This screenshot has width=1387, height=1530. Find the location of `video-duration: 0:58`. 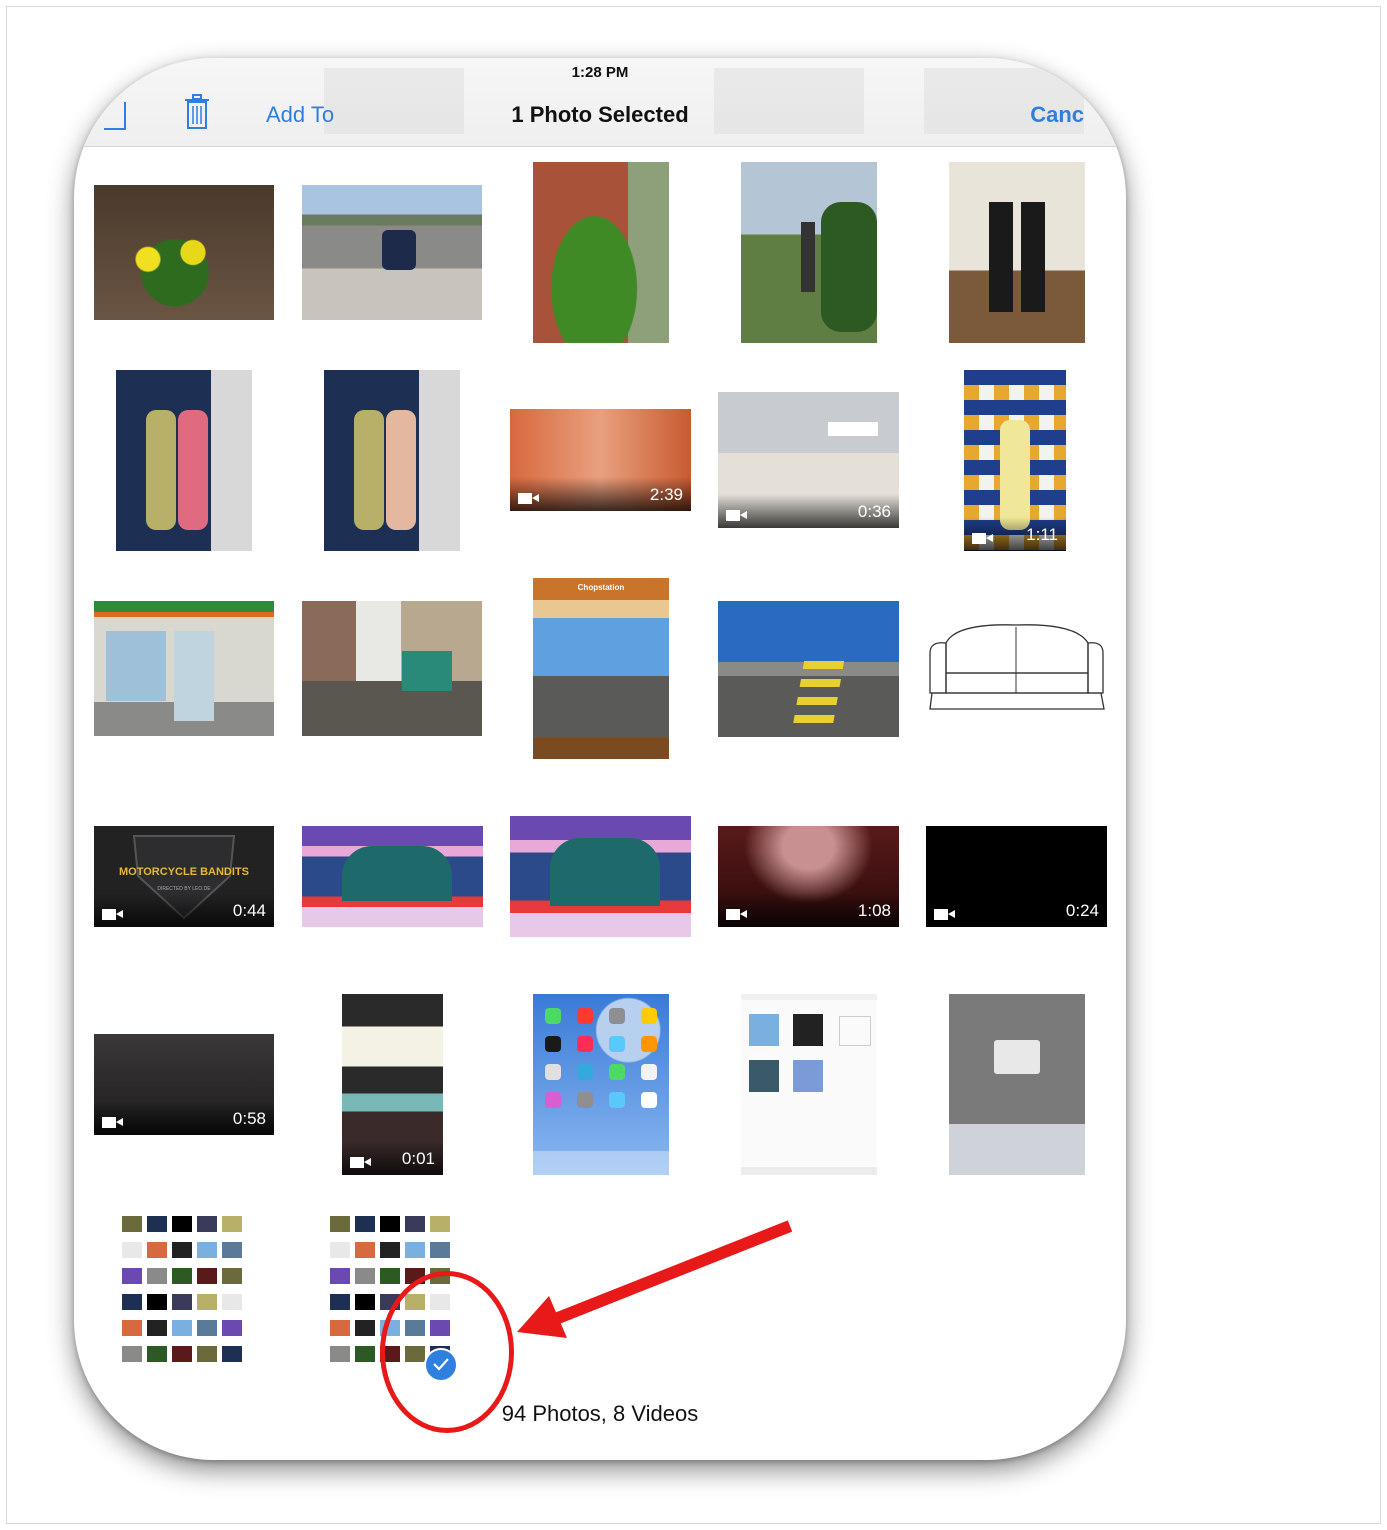

video-duration: 0:58 is located at coordinates (249, 1118).